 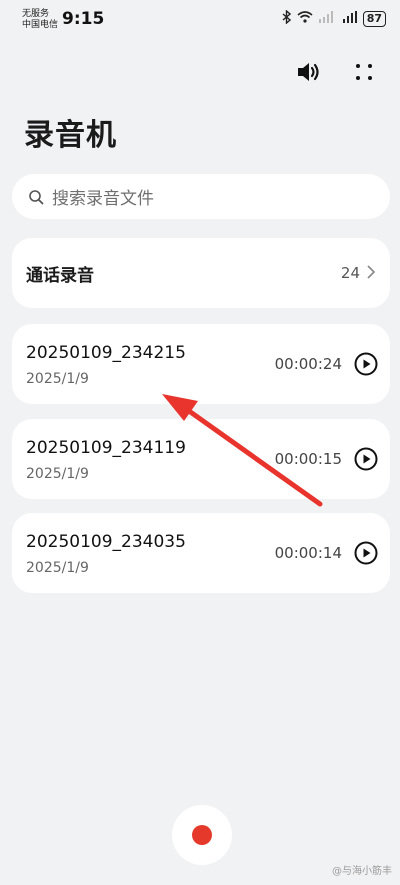 I want to click on speaker-icon, so click(x=308, y=72).